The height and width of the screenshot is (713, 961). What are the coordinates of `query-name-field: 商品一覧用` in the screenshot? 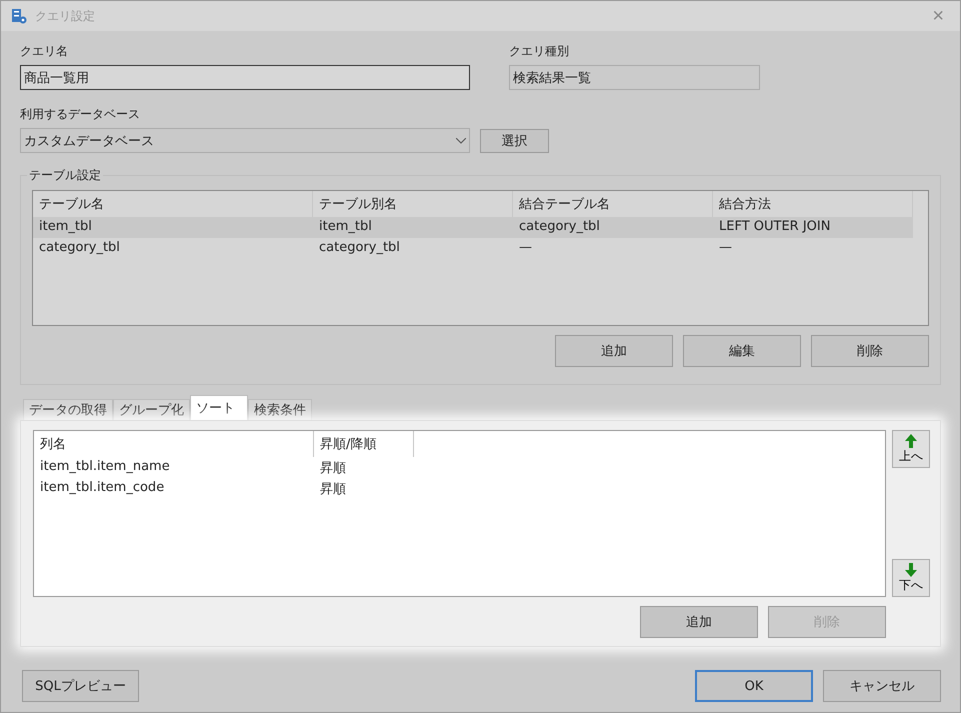 It's located at (245, 77).